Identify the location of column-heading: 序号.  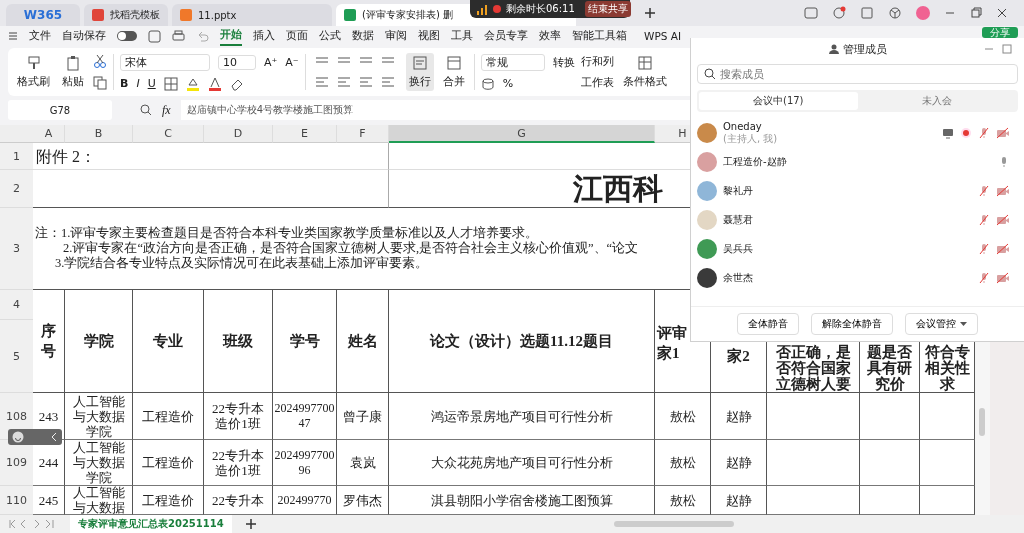
(49, 341).